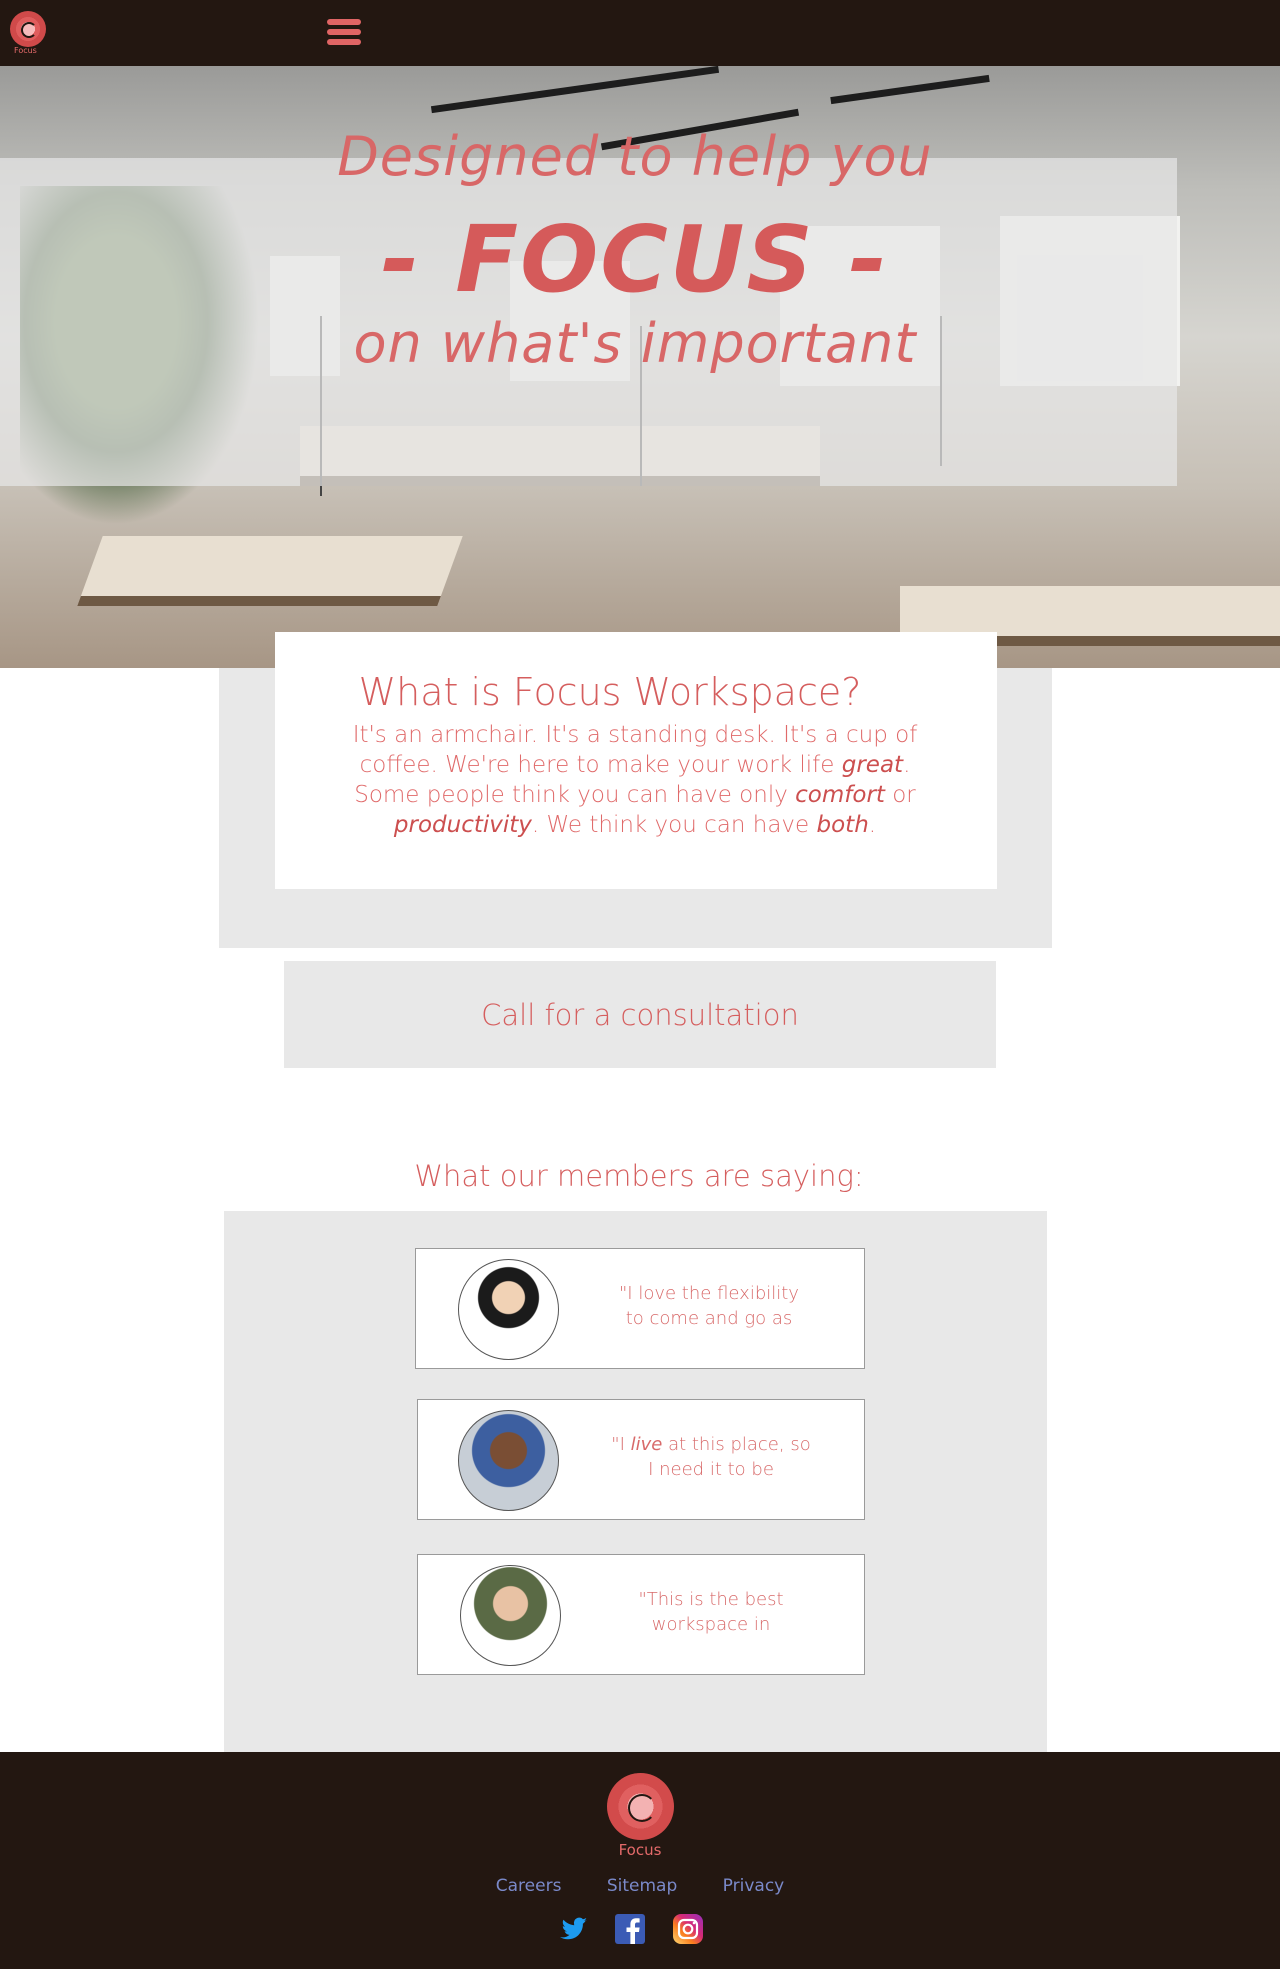 This screenshot has height=1969, width=1280. What do you see at coordinates (630, 1929) in the screenshot?
I see `facebook-icon` at bounding box center [630, 1929].